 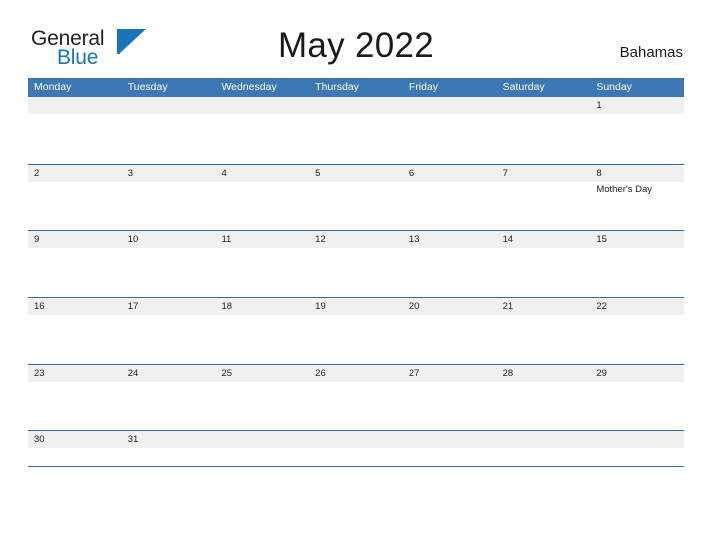 What do you see at coordinates (523, 87) in the screenshot?
I see `weekday-saturday: Saturday` at bounding box center [523, 87].